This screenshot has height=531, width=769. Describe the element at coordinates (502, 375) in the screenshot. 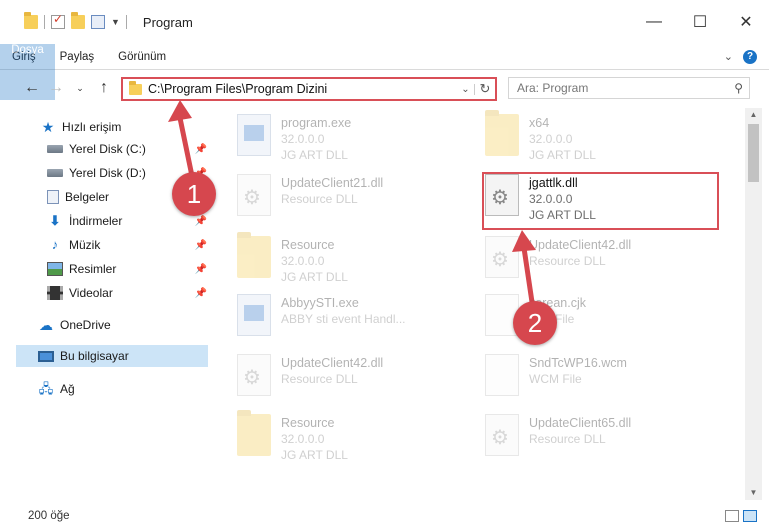

I see `file-icon` at that location.